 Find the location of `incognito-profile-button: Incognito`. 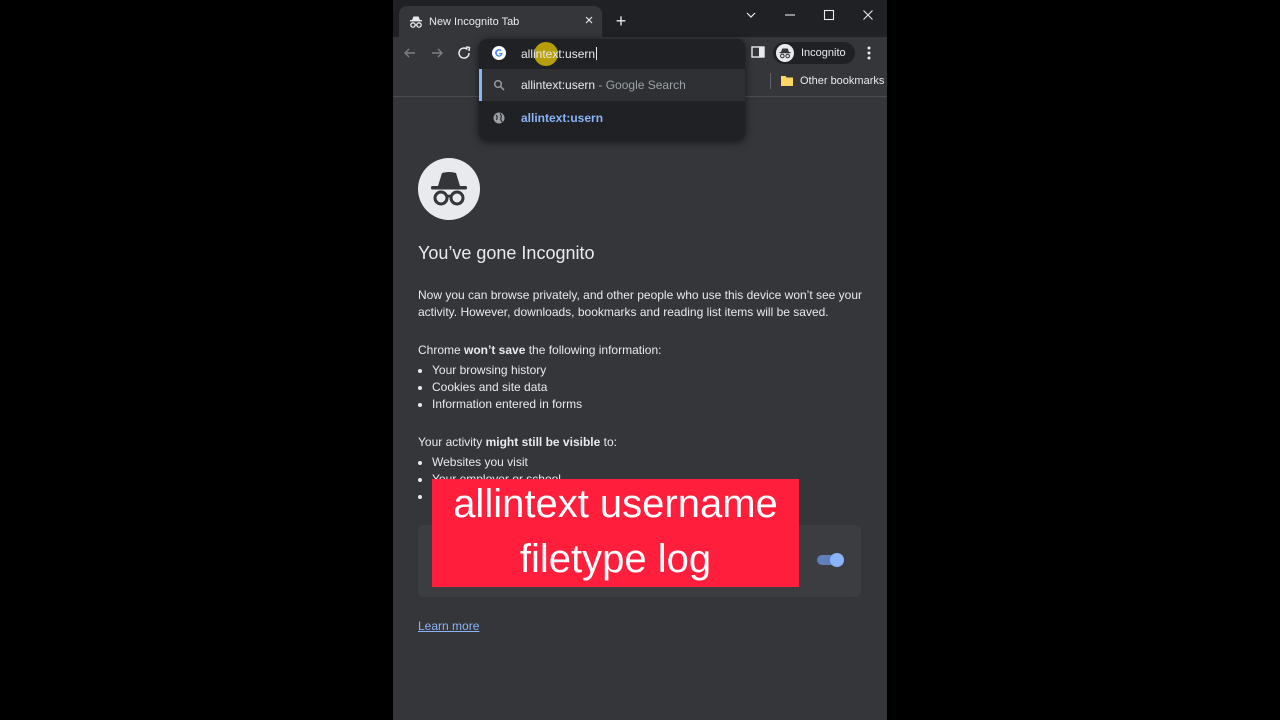

incognito-profile-button: Incognito is located at coordinates (814, 53).